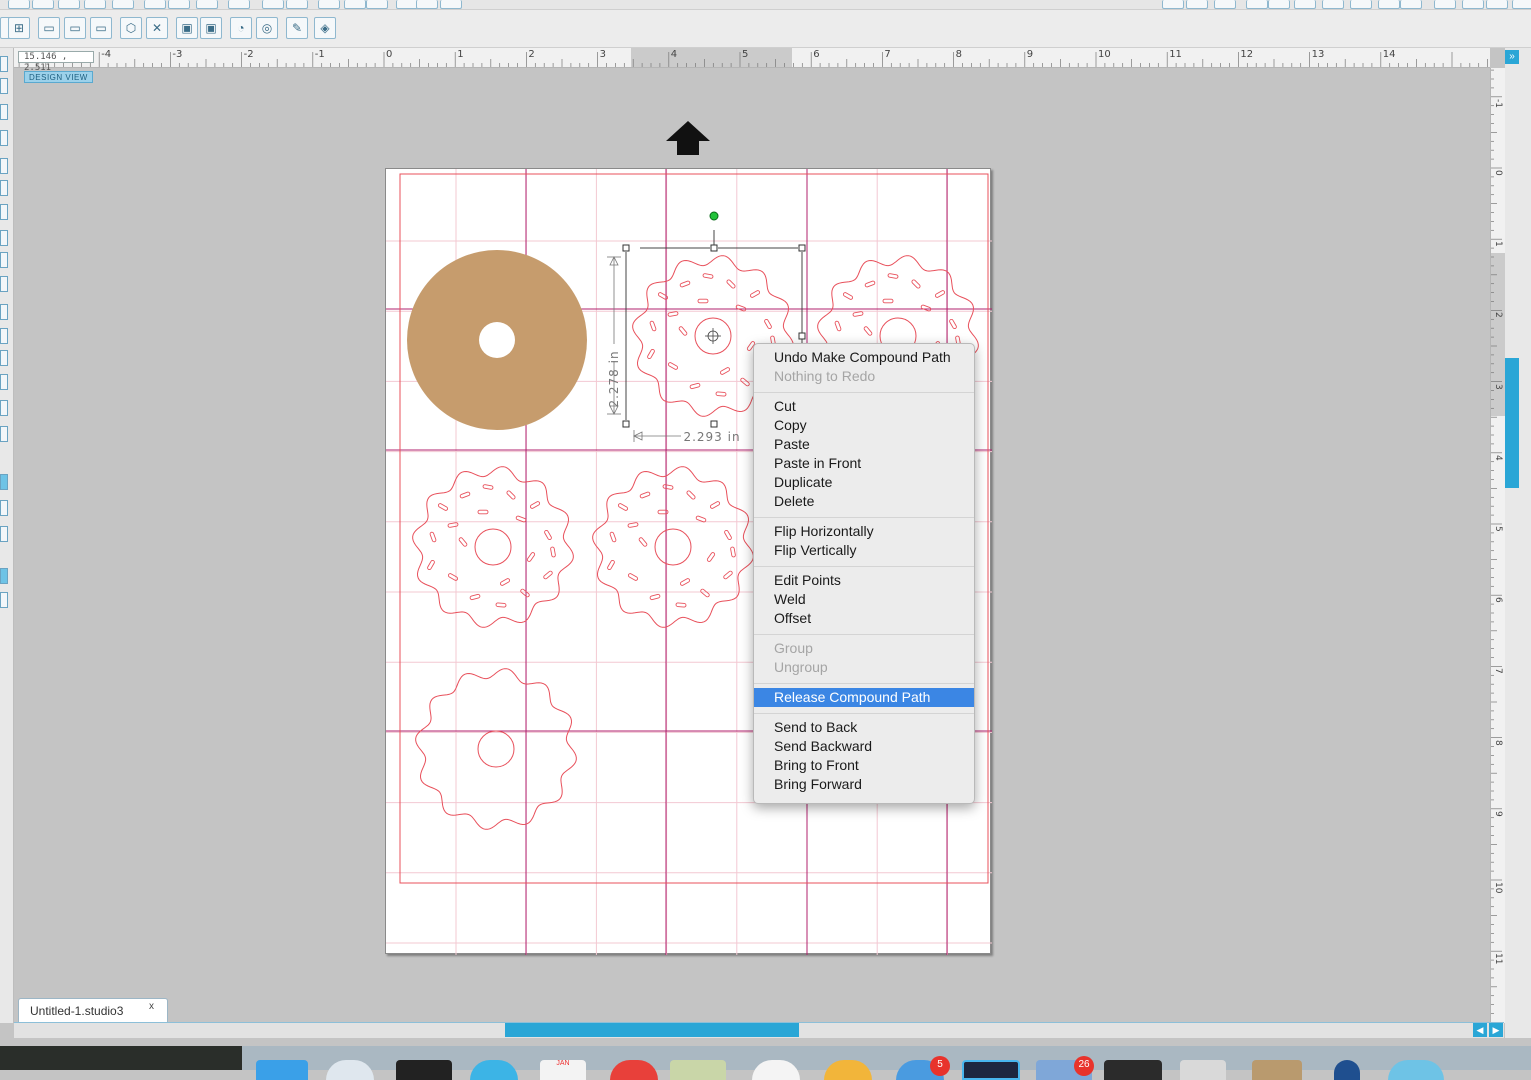 This screenshot has width=1531, height=1080. What do you see at coordinates (864, 550) in the screenshot?
I see `menu-item-flip-vertically: Flip Vertically` at bounding box center [864, 550].